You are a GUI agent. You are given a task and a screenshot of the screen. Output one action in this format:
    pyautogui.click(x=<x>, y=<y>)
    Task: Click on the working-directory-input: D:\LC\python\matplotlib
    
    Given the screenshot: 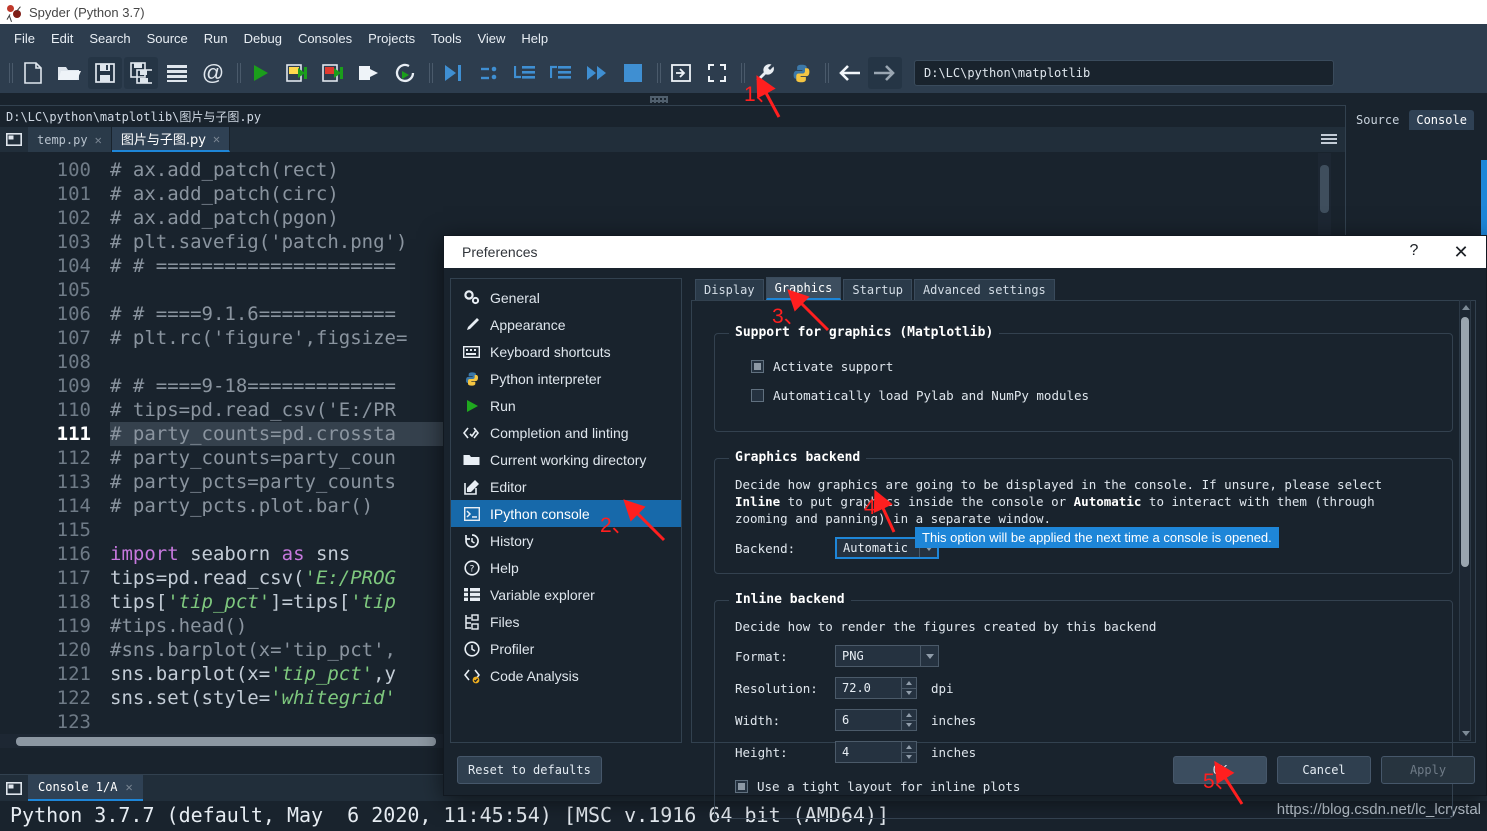 What is the action you would take?
    pyautogui.click(x=1124, y=73)
    